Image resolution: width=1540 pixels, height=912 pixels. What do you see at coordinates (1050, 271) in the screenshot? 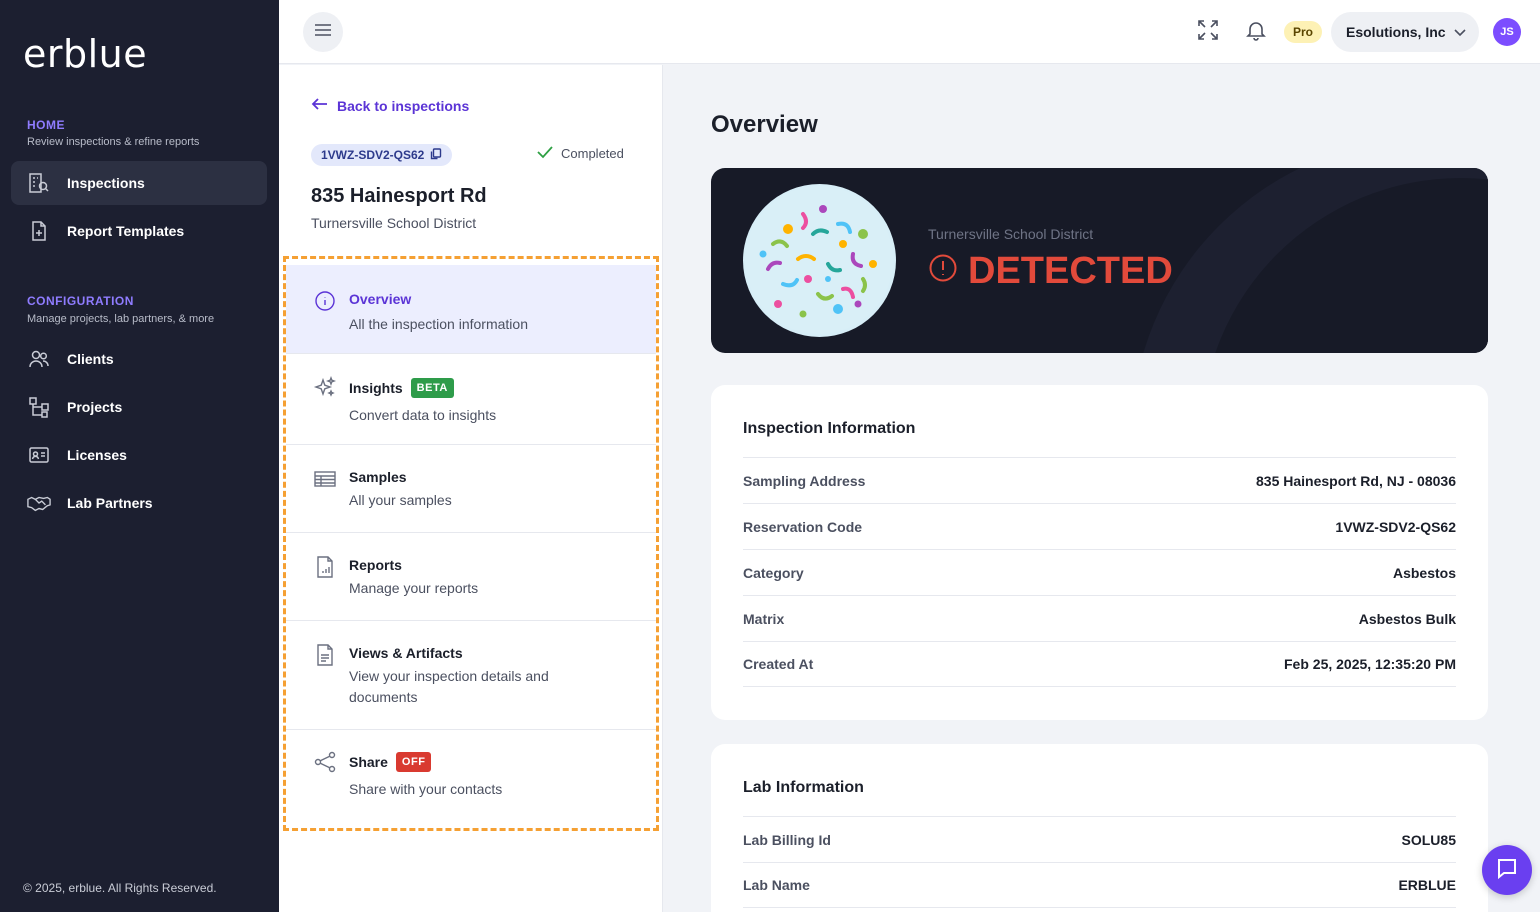
I see `detection-status: DETECTED` at bounding box center [1050, 271].